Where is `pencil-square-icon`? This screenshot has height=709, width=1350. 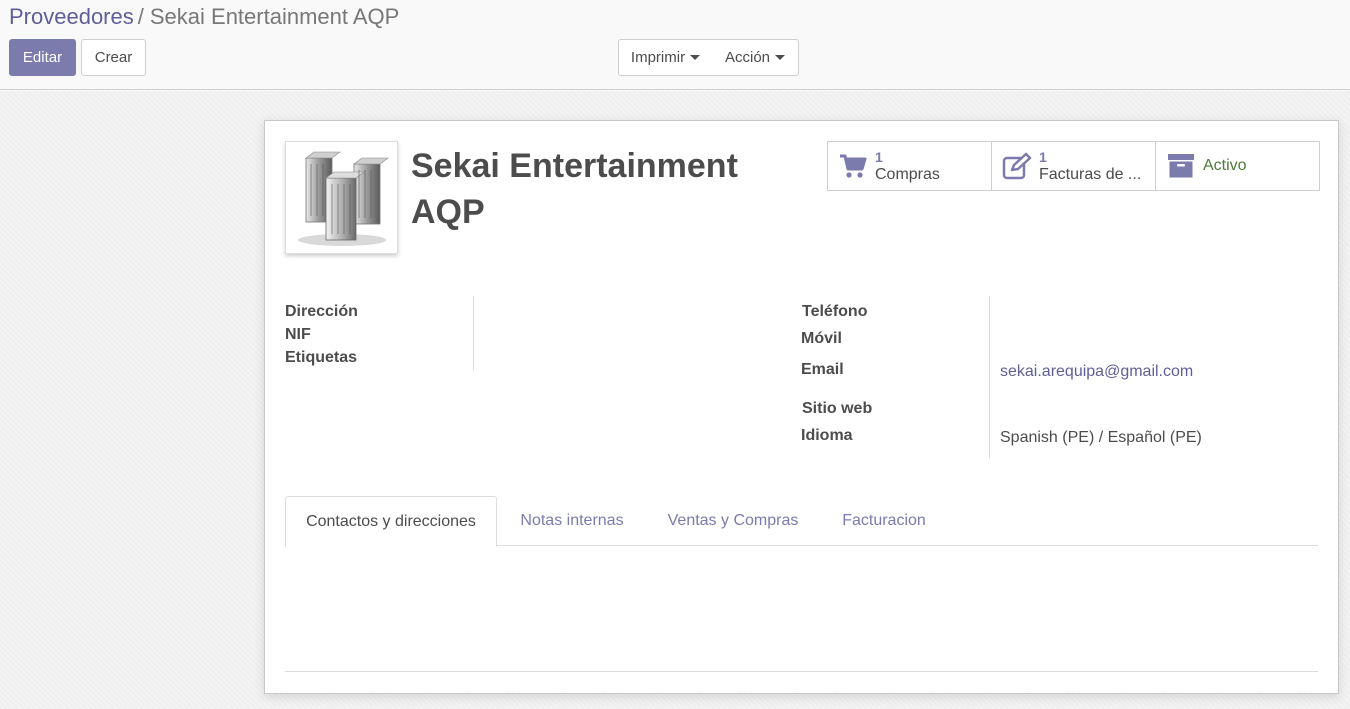
pencil-square-icon is located at coordinates (1017, 166).